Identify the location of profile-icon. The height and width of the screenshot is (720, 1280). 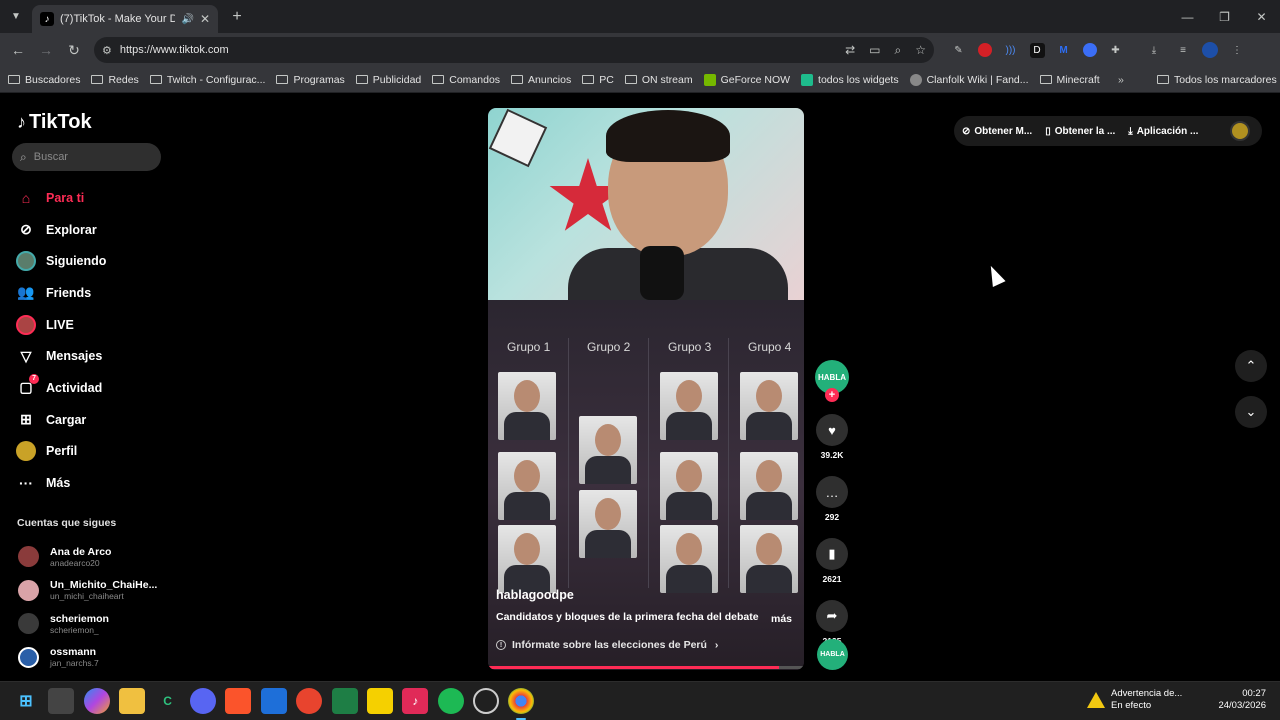
(1210, 50).